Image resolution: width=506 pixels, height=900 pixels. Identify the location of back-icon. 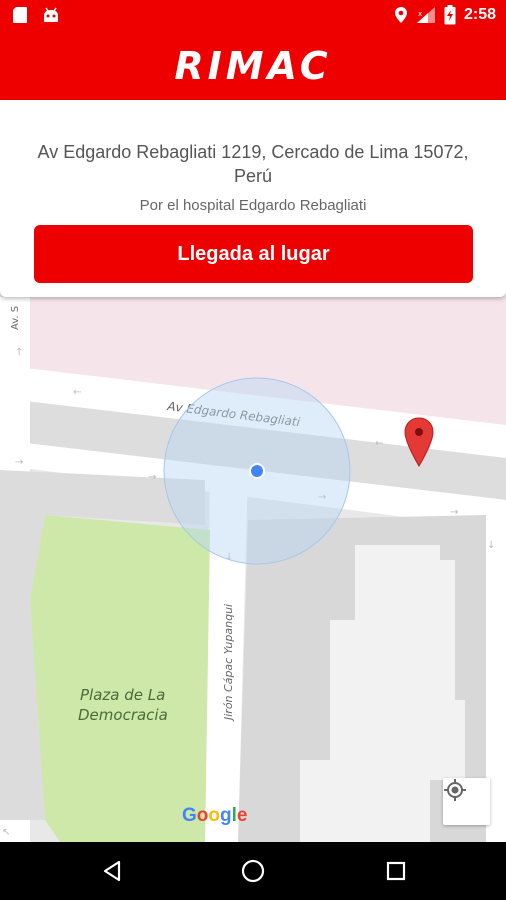
(112, 871).